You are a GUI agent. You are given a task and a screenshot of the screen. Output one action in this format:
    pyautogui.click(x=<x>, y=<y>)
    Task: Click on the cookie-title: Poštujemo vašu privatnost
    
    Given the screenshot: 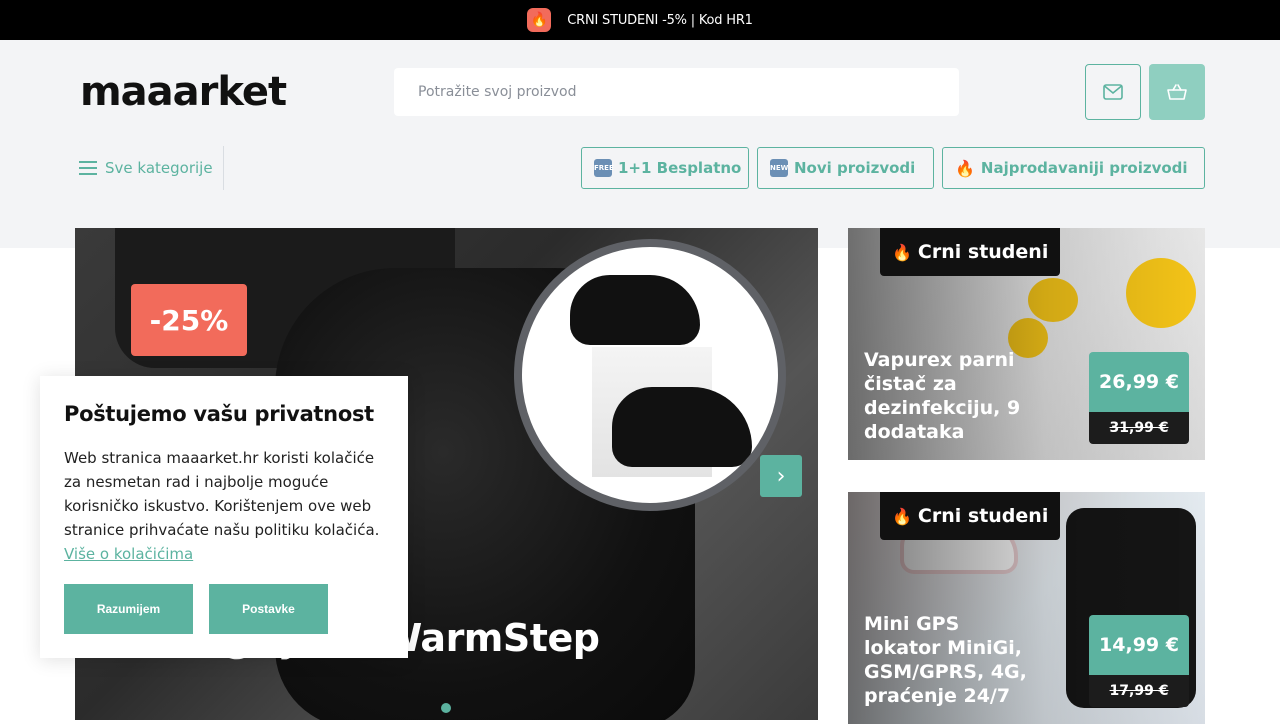 What is the action you would take?
    pyautogui.click(x=219, y=414)
    